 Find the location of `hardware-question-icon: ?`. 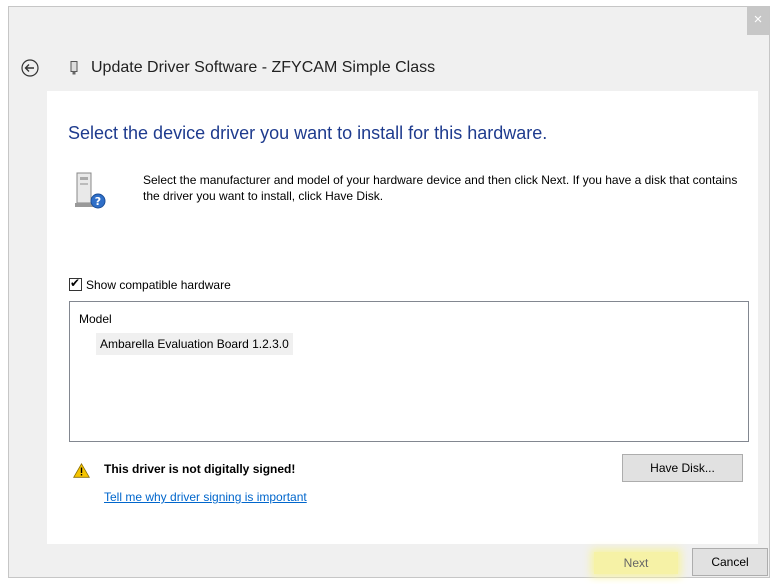

hardware-question-icon: ? is located at coordinates (90, 190).